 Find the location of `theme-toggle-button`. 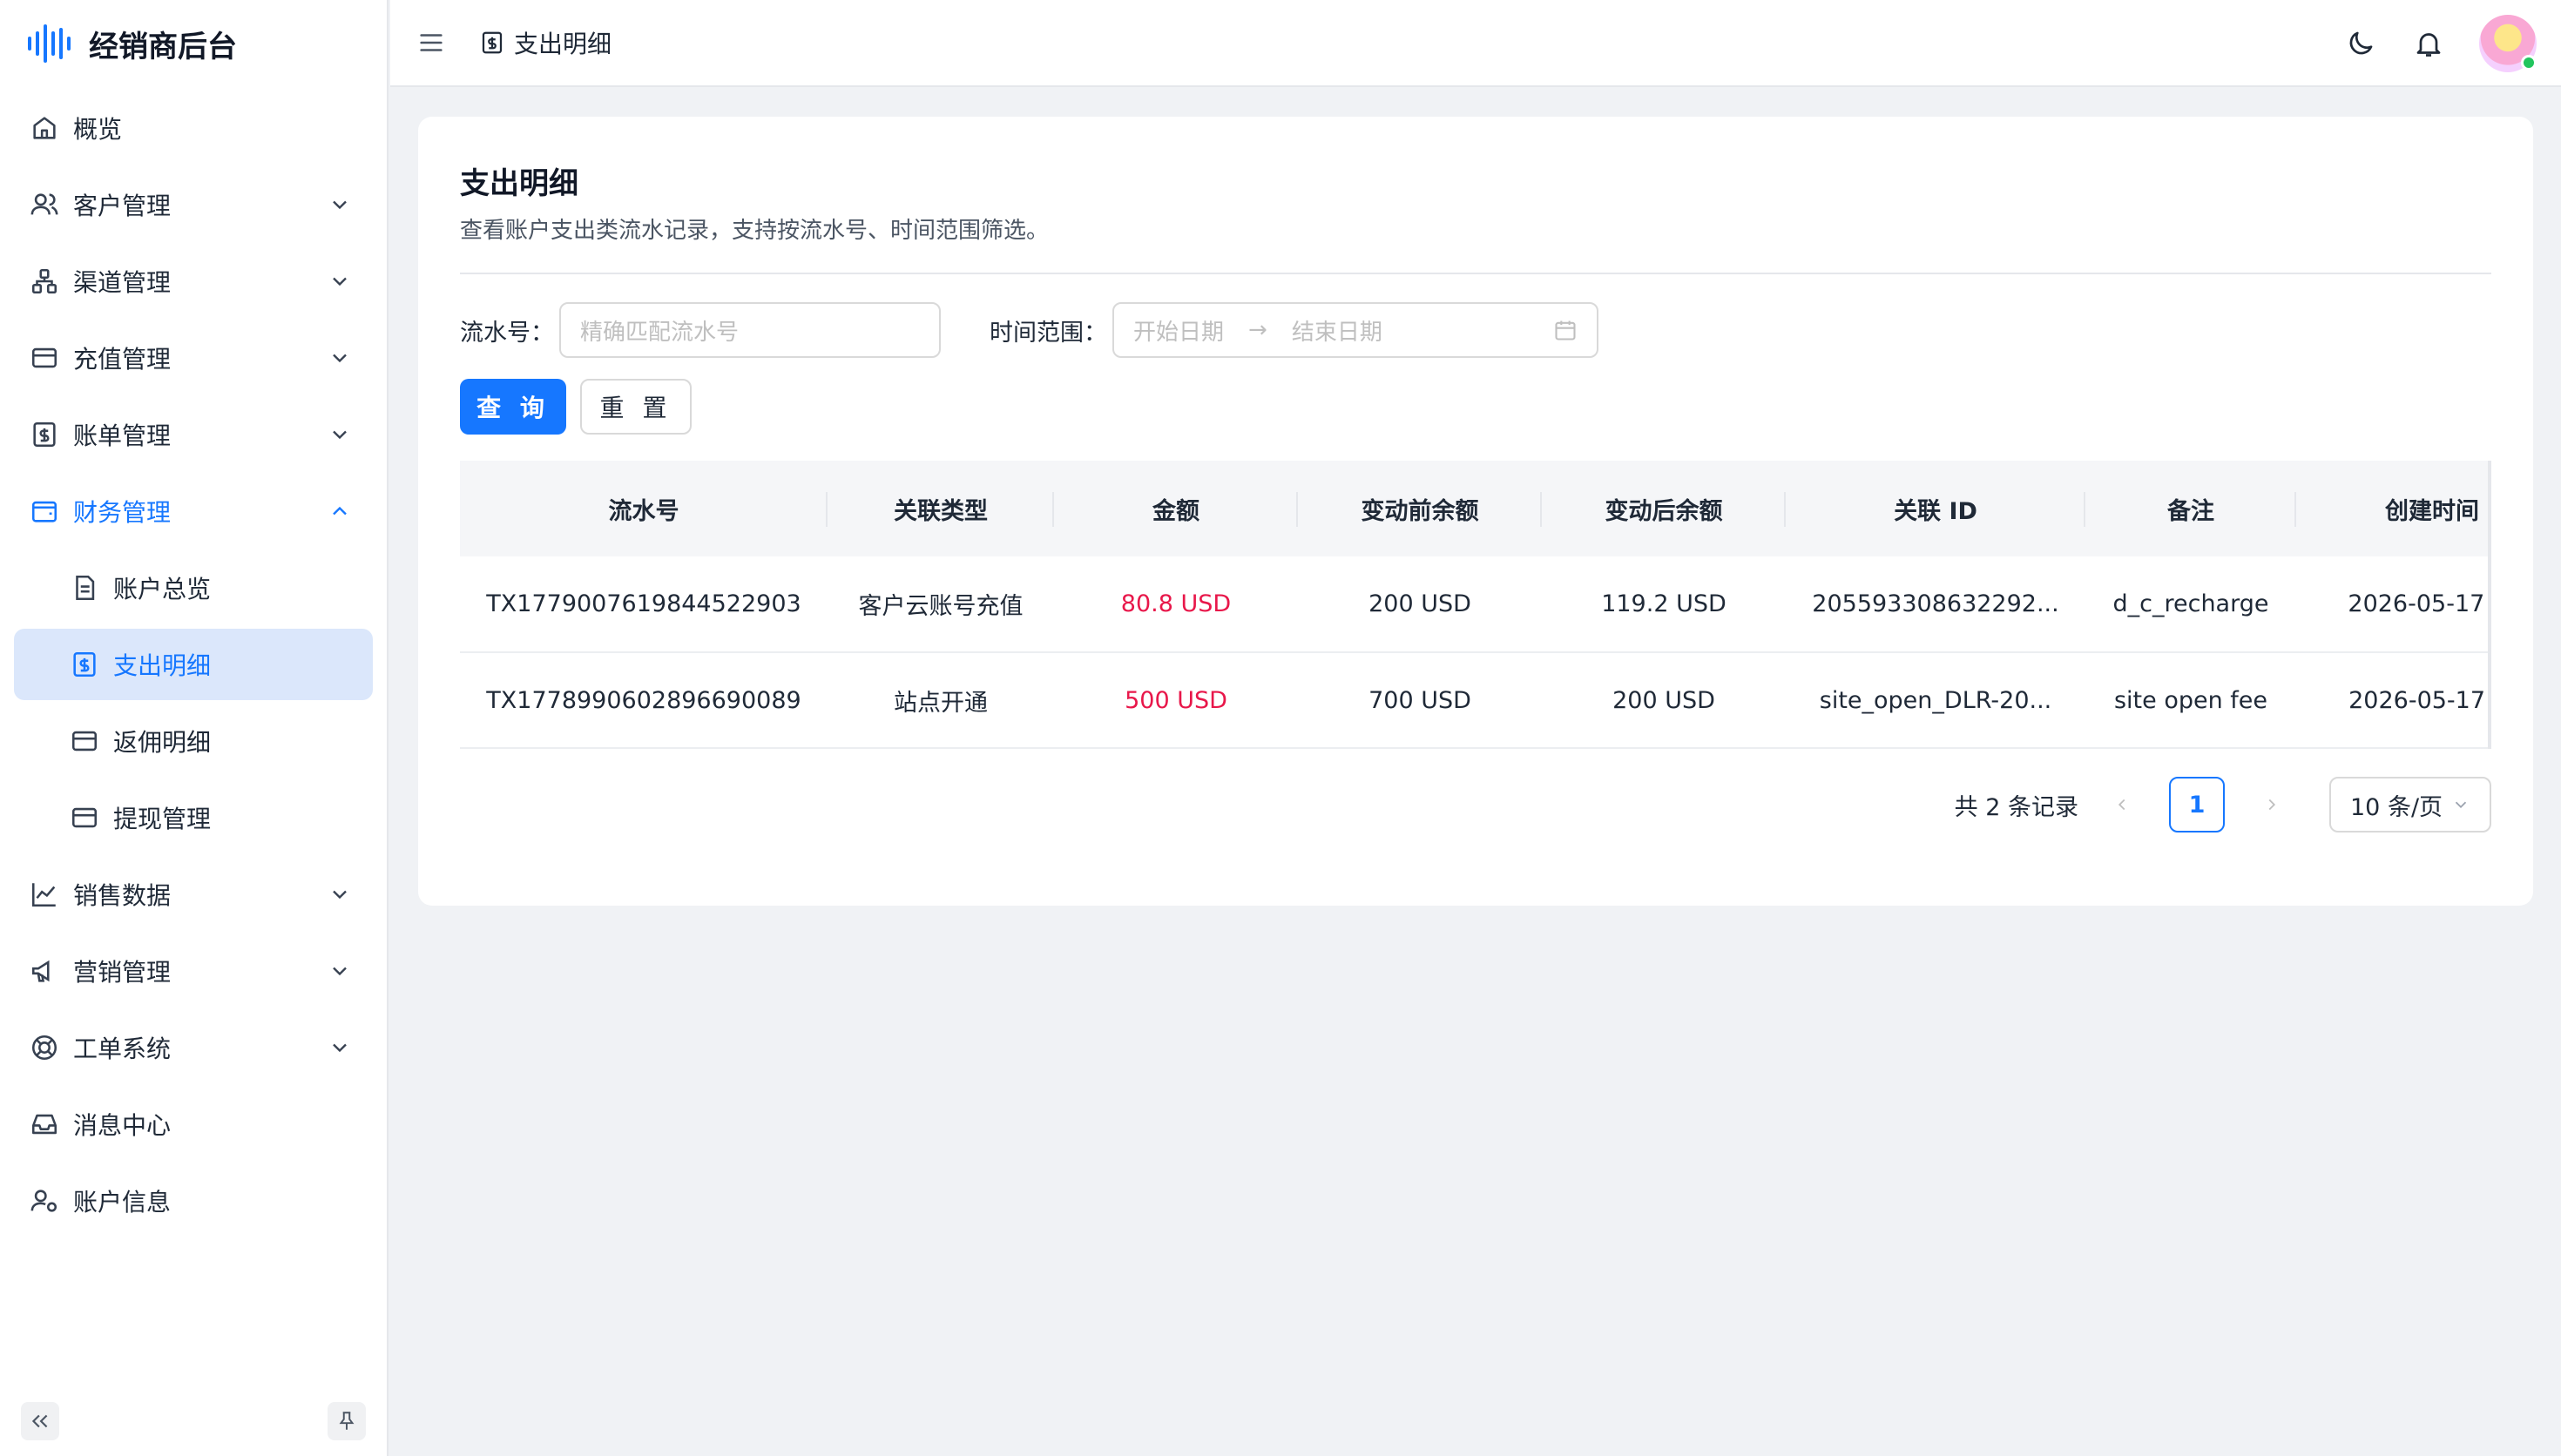

theme-toggle-button is located at coordinates (2360, 43).